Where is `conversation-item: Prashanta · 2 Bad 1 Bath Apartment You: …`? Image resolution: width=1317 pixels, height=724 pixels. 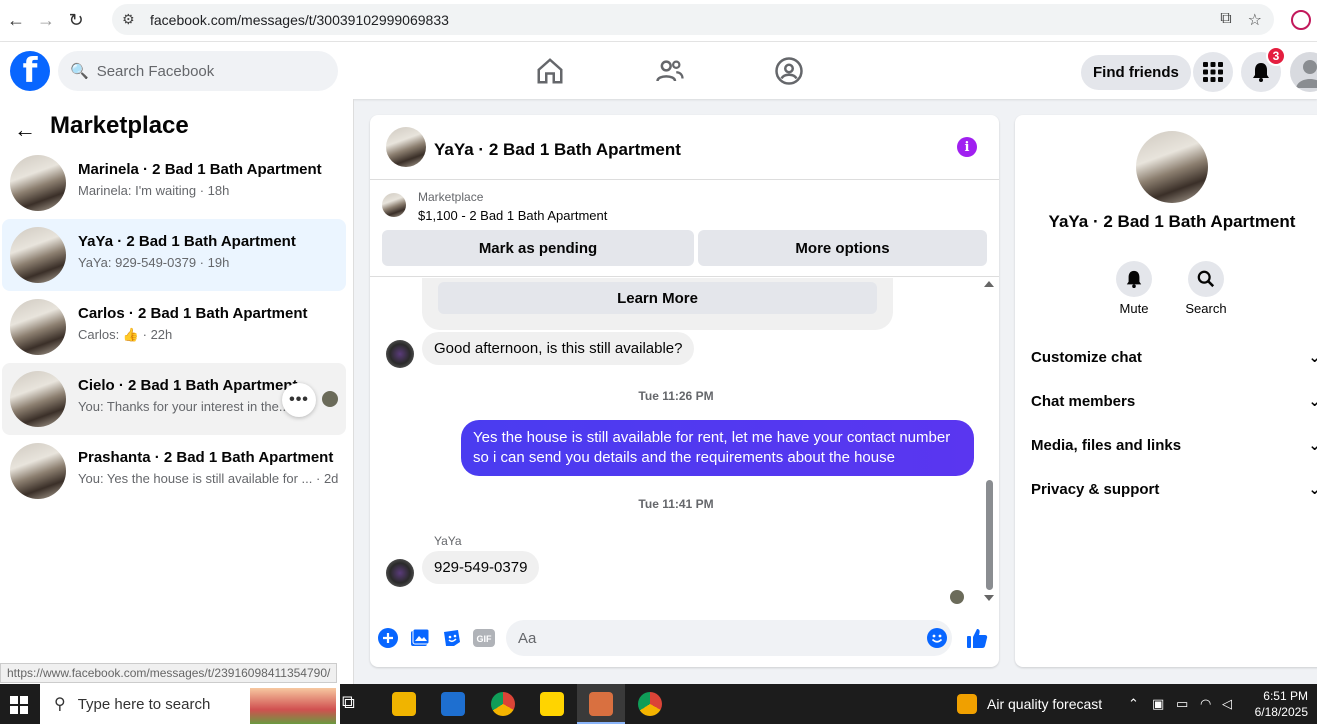 conversation-item: Prashanta · 2 Bad 1 Bath Apartment You: … is located at coordinates (174, 471).